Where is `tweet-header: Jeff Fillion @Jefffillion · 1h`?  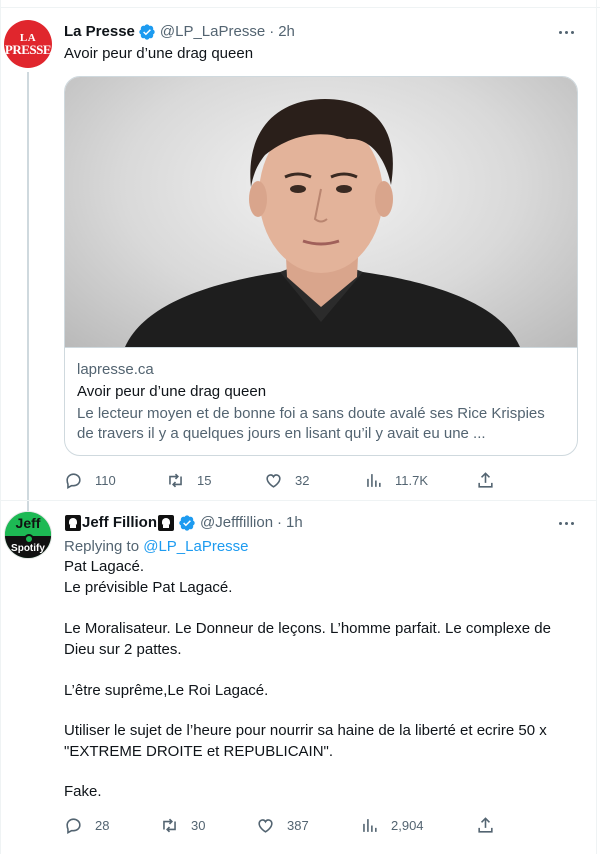
tweet-header: Jeff Fillion @Jefffillion · 1h is located at coordinates (183, 523).